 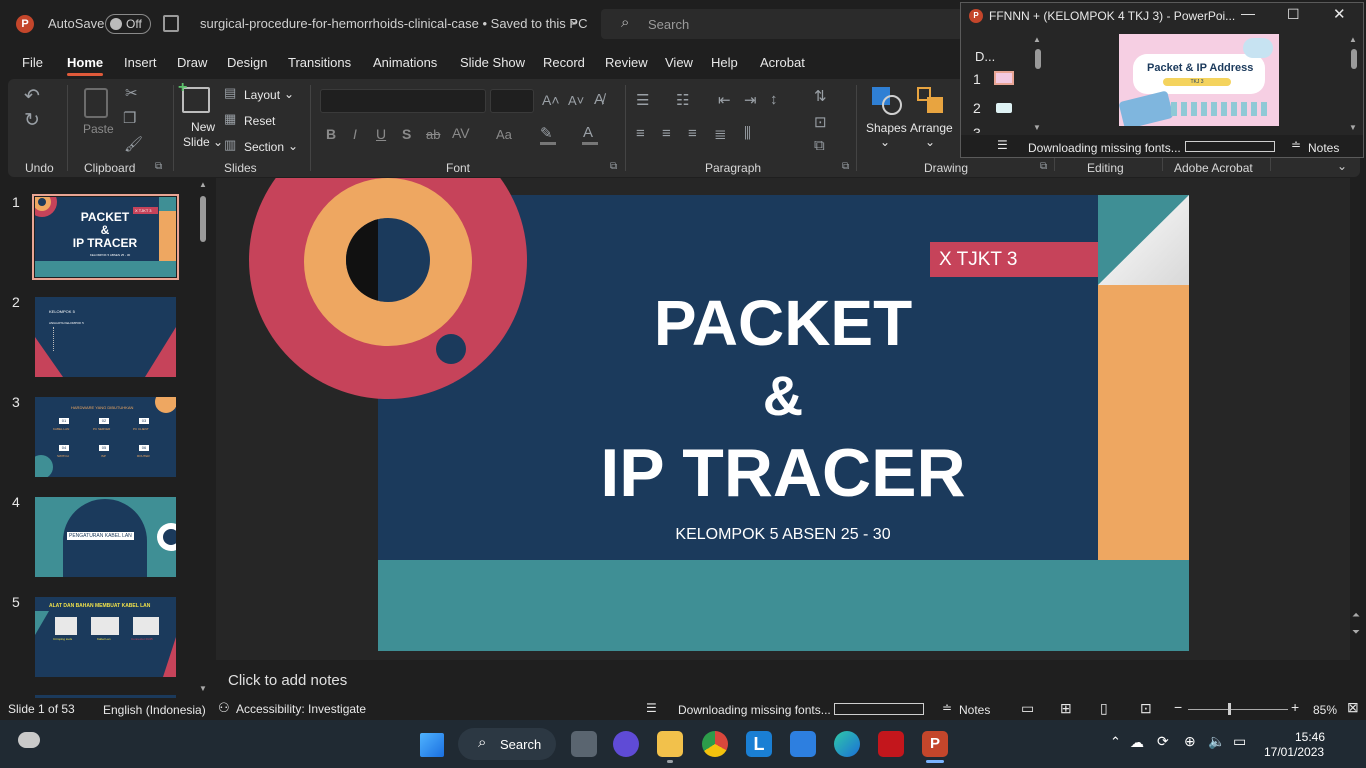 I want to click on arrange-button: Arrange, so click(x=931, y=128).